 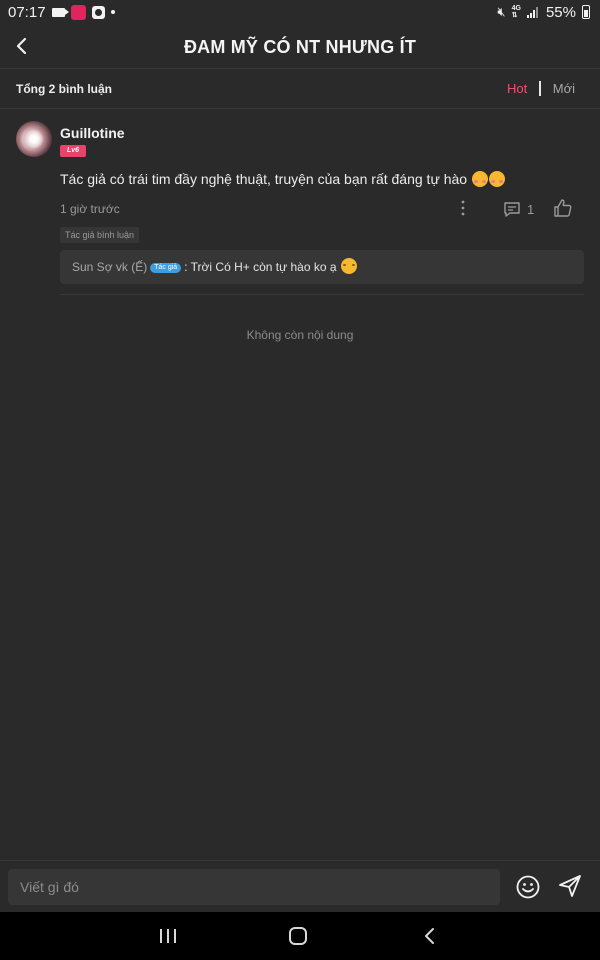 What do you see at coordinates (560, 12) in the screenshot?
I see `battery-percent: 55%` at bounding box center [560, 12].